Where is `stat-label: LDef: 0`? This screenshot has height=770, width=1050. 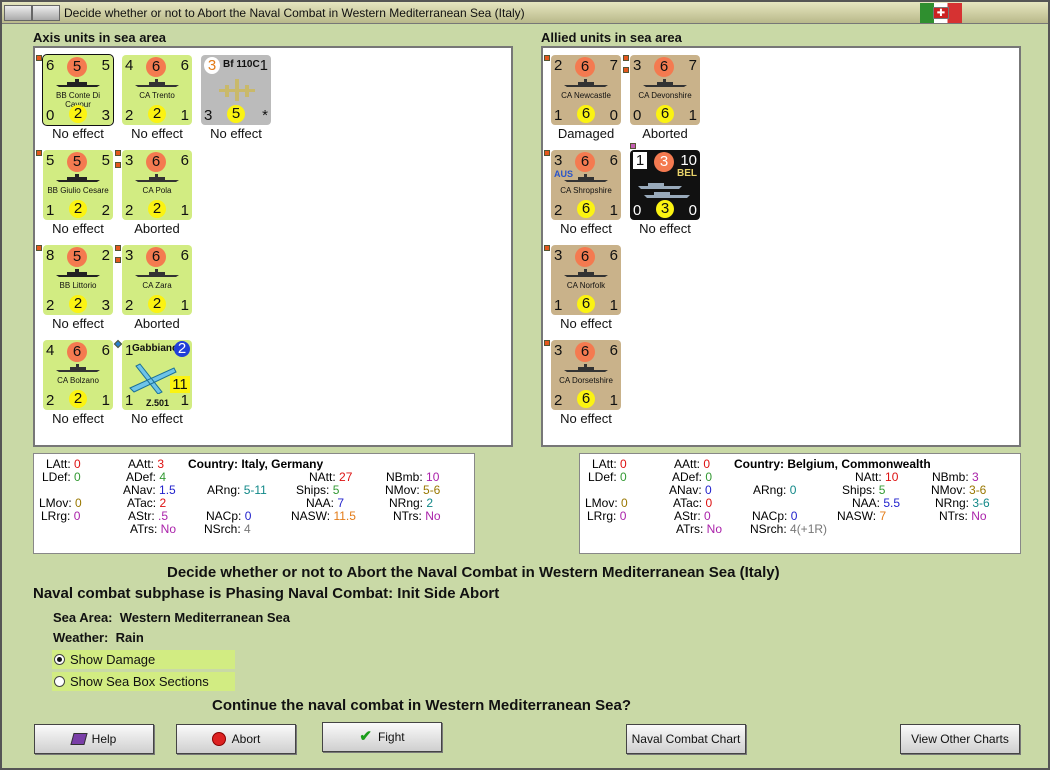
stat-label: LDef: 0 is located at coordinates (607, 477).